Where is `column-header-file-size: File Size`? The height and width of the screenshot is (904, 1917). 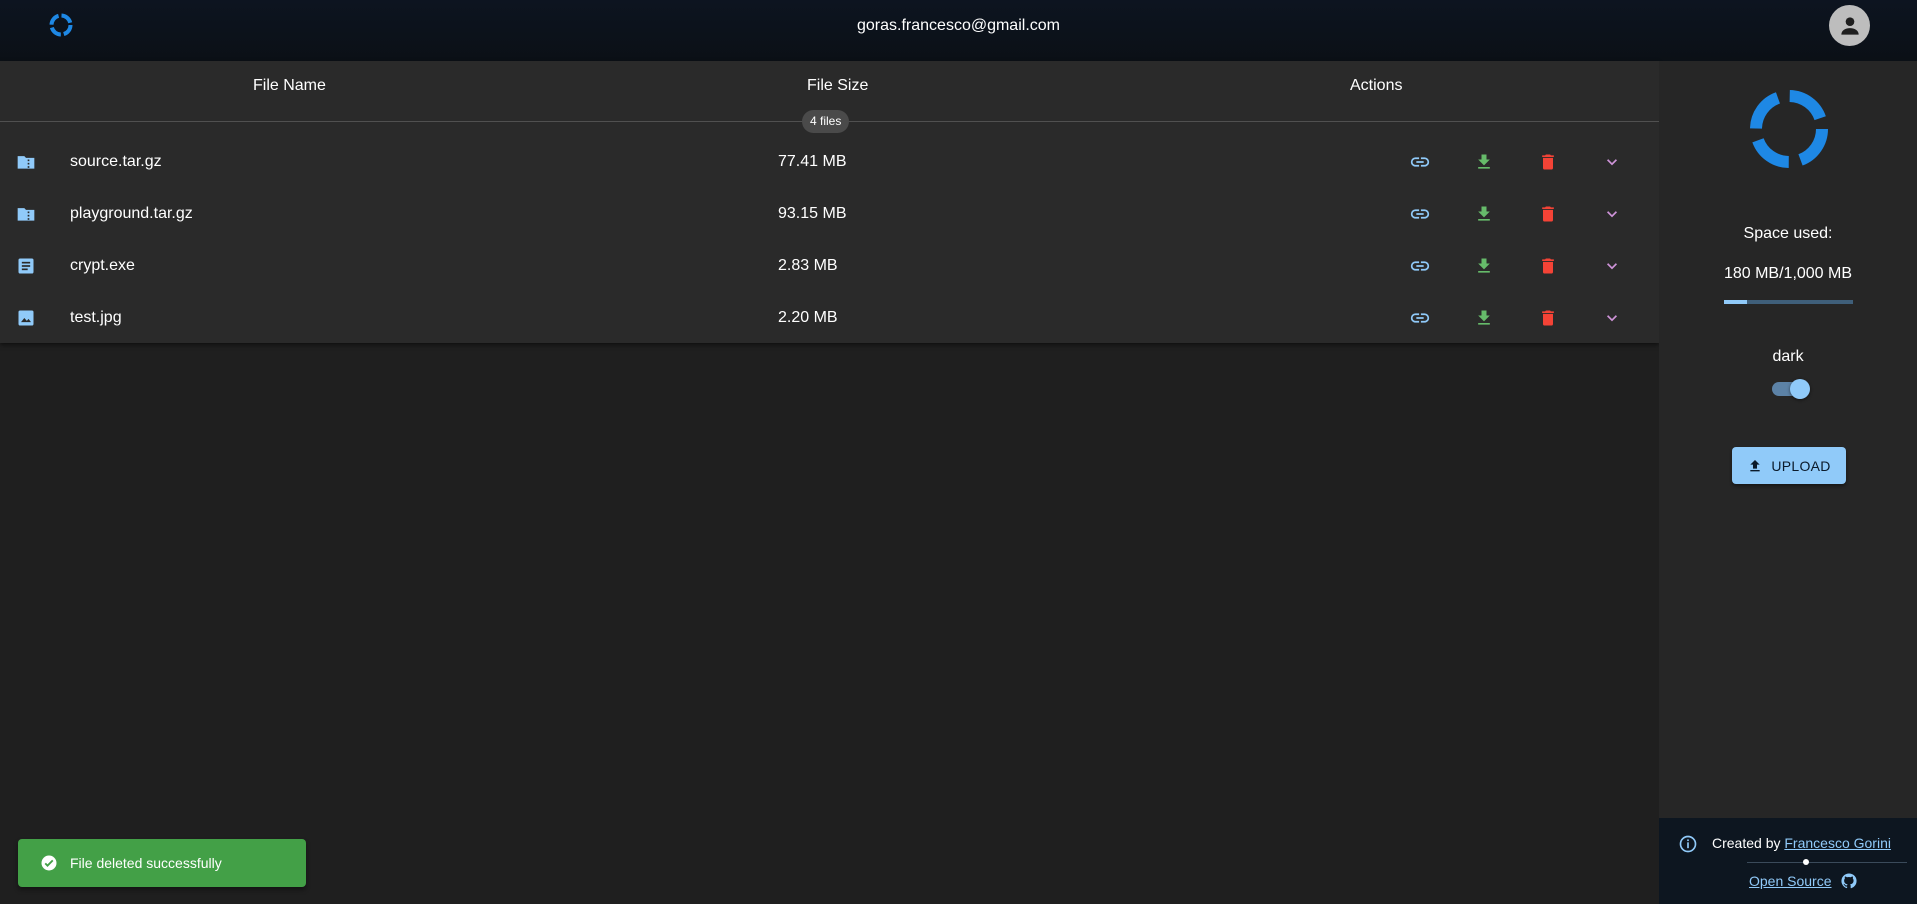 column-header-file-size: File Size is located at coordinates (837, 85).